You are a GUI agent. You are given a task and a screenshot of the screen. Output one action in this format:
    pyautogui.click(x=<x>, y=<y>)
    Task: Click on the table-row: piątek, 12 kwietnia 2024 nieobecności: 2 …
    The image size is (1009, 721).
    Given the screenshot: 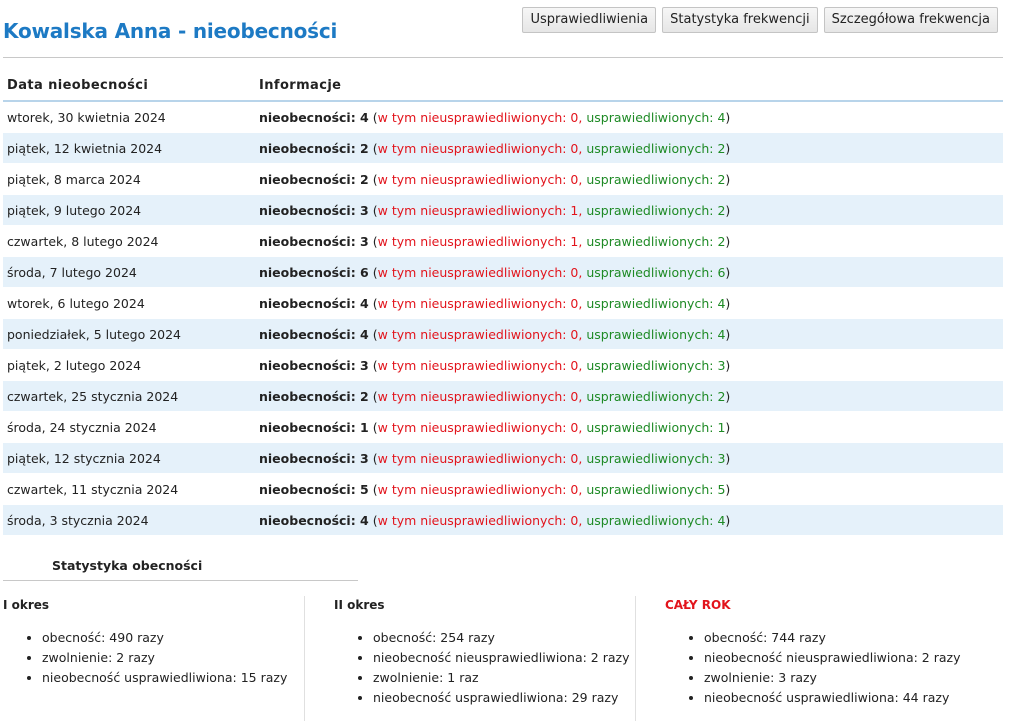 What is the action you would take?
    pyautogui.click(x=503, y=148)
    